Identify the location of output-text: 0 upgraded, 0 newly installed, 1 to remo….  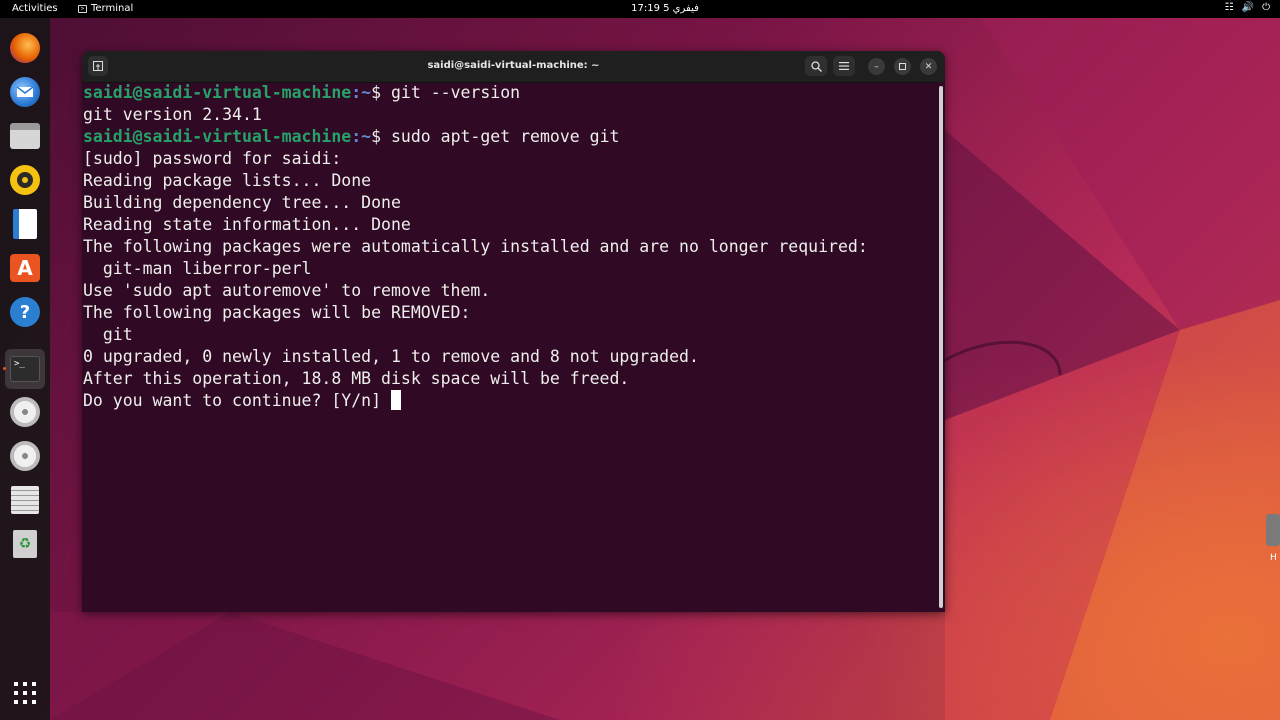
(391, 356).